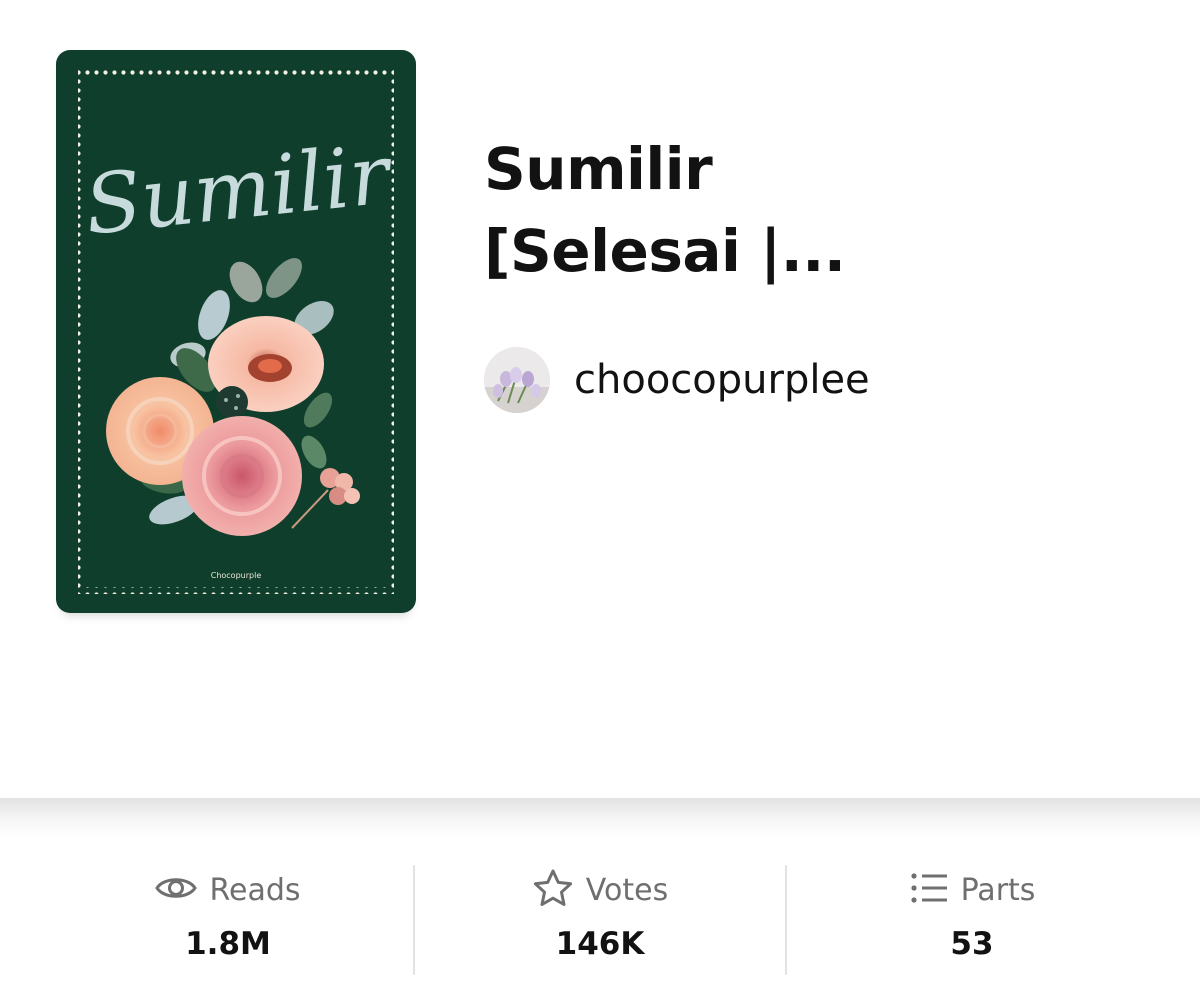 The width and height of the screenshot is (1200, 1005). I want to click on votes-value: 146K, so click(600, 944).